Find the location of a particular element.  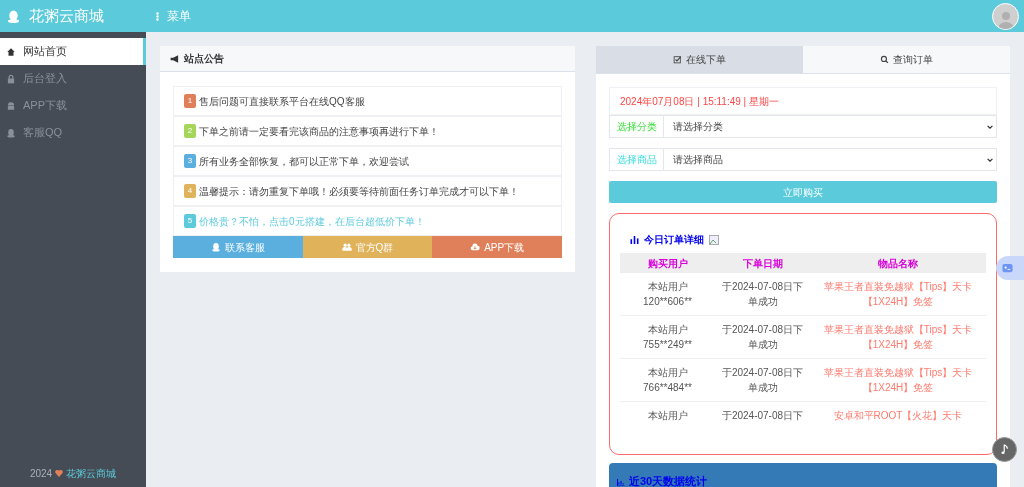

field-label: 选择商品 is located at coordinates (637, 159).